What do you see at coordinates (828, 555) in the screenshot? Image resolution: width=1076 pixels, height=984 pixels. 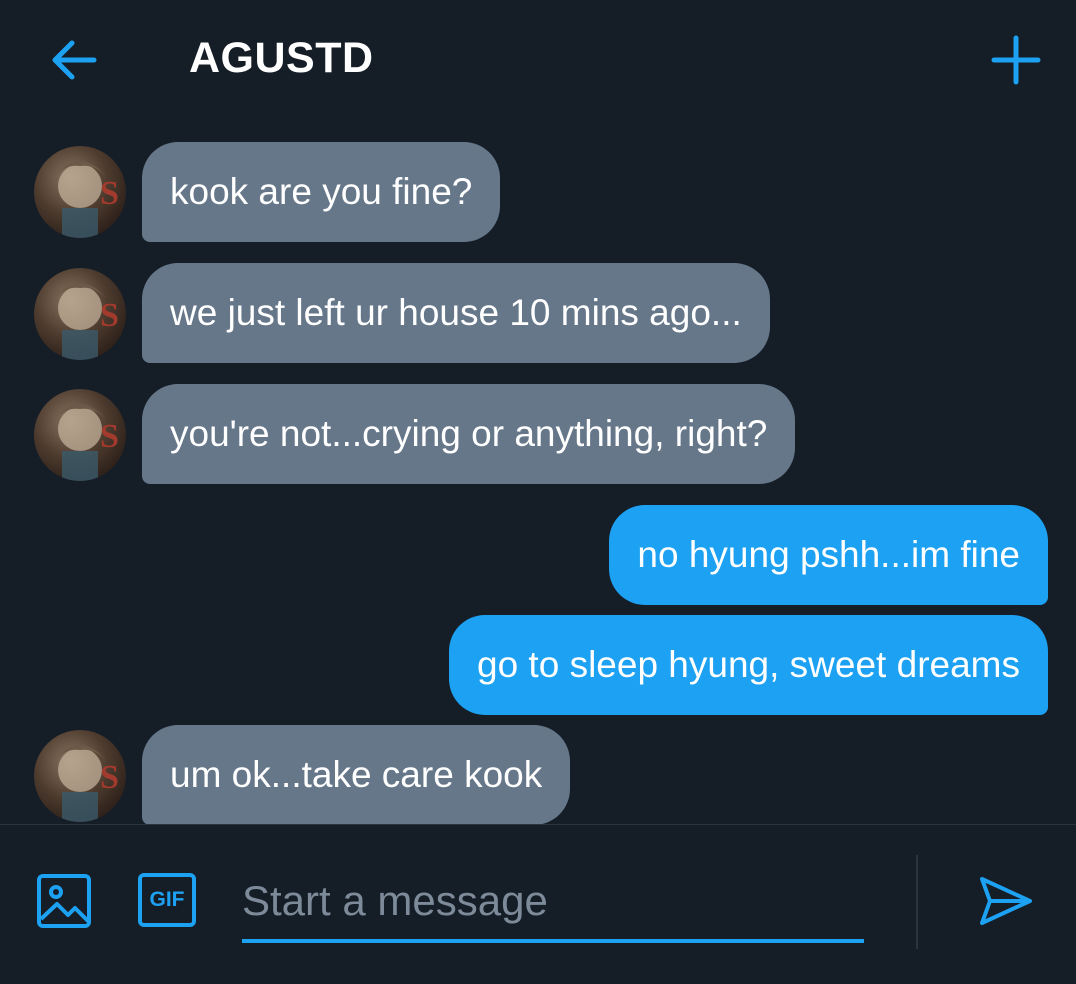 I see `message-bubble-outgoing: no hyung pshh...im fine` at bounding box center [828, 555].